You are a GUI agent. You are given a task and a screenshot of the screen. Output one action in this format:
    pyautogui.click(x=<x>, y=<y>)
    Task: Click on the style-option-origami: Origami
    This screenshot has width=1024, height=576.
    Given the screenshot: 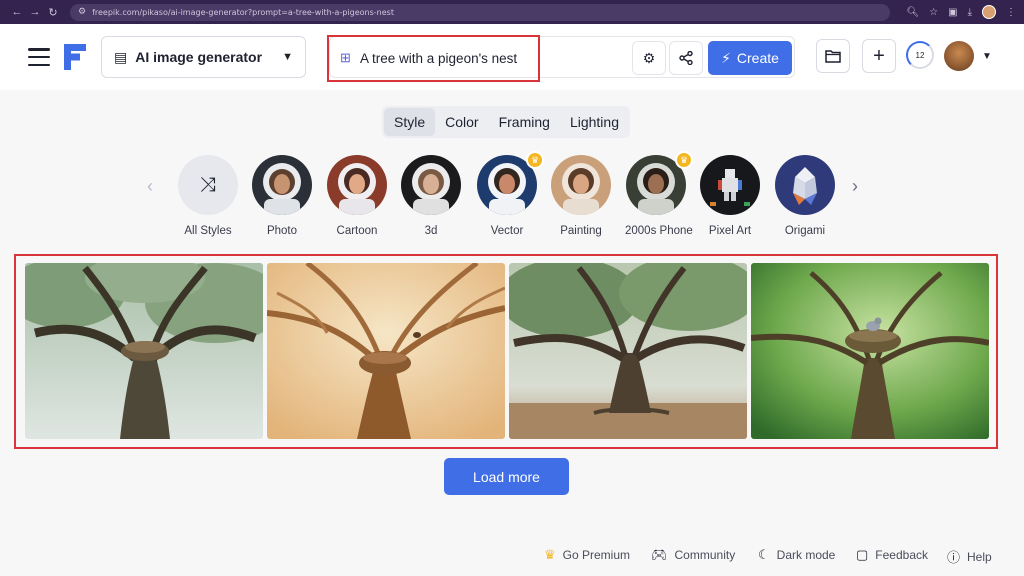 What is the action you would take?
    pyautogui.click(x=805, y=196)
    